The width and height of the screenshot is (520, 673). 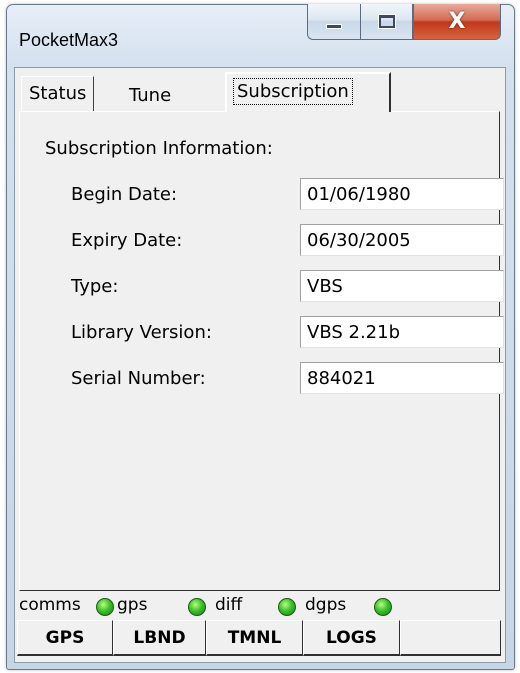 I want to click on tab-tune-label: Tune, so click(x=150, y=95).